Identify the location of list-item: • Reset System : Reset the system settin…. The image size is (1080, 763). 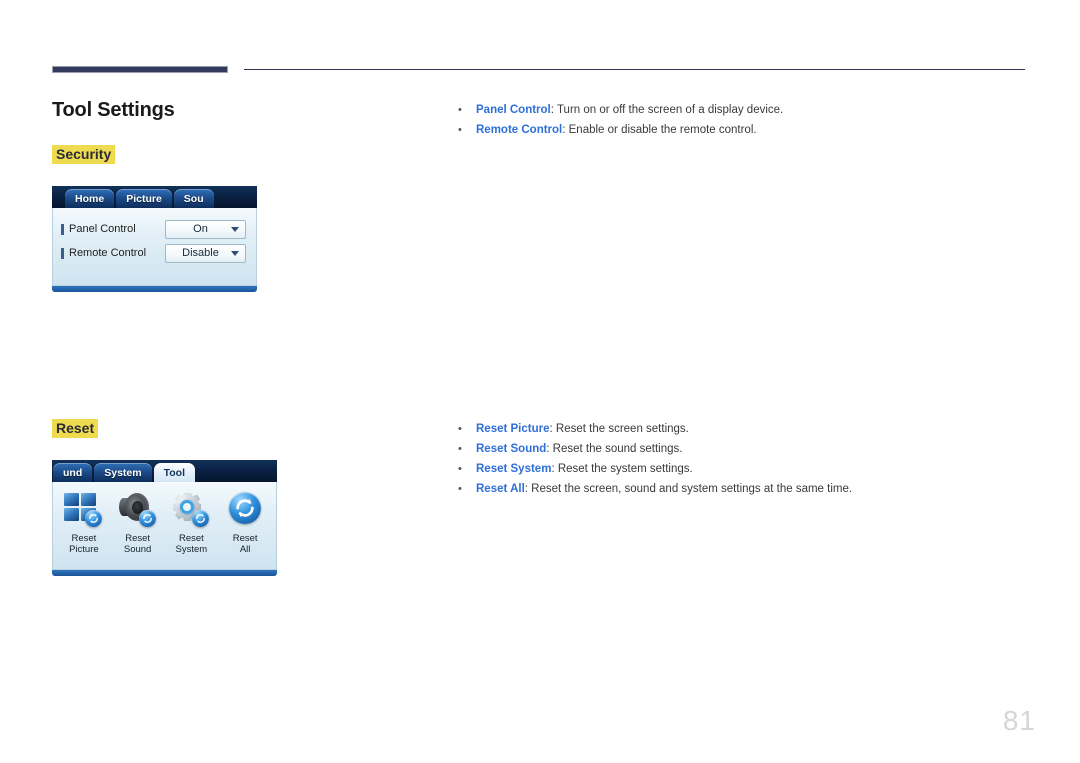
(655, 469).